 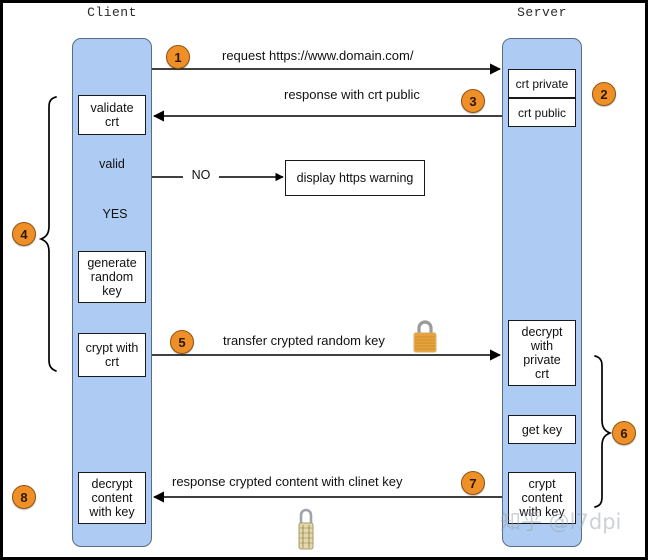 I want to click on message-label-response-crt-public: response with crt public, so click(x=352, y=94).